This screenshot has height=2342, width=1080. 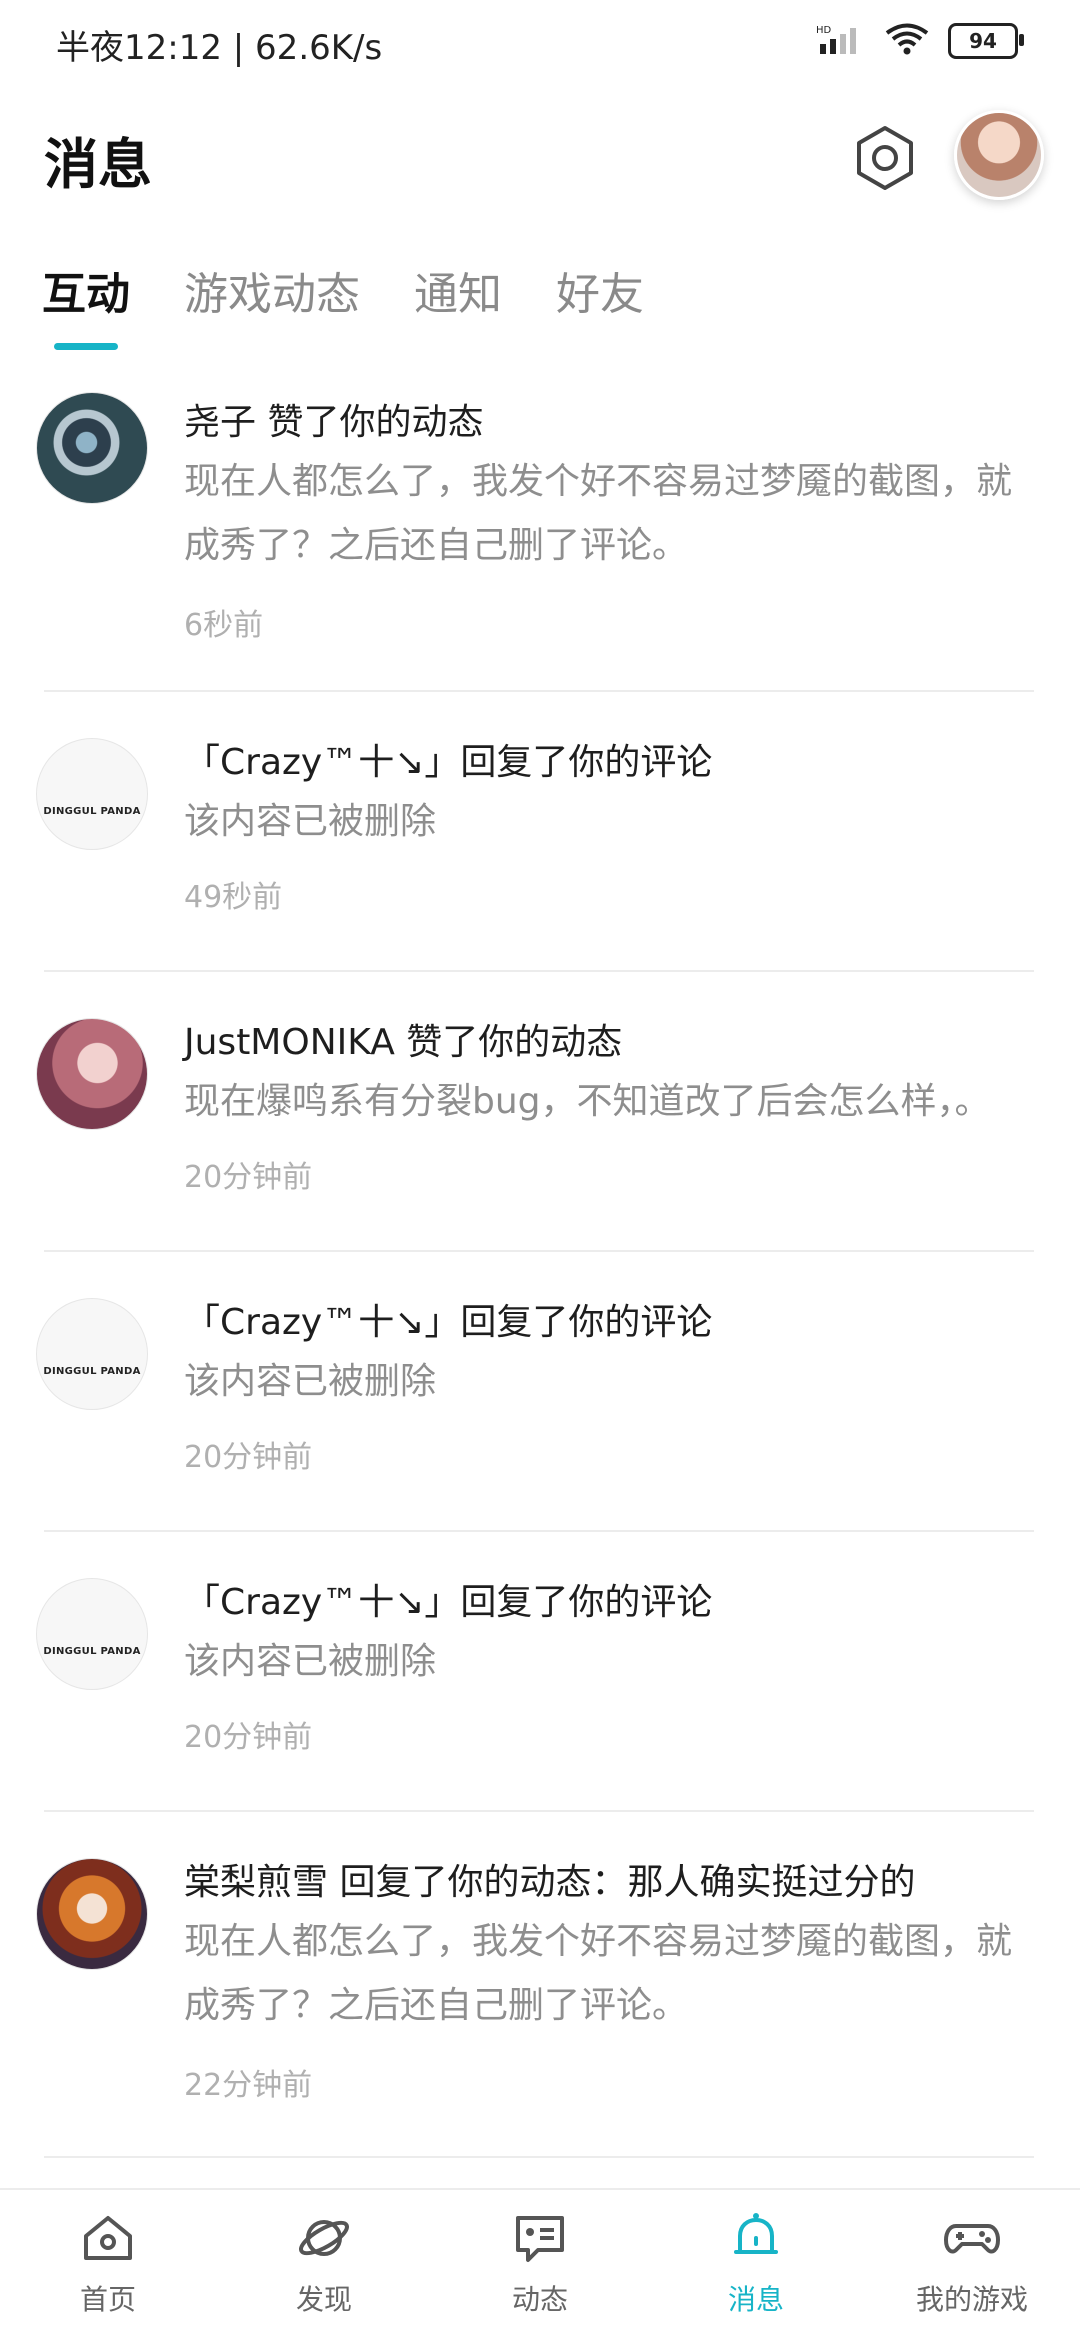 I want to click on tab-friends: 好友, so click(x=600, y=304).